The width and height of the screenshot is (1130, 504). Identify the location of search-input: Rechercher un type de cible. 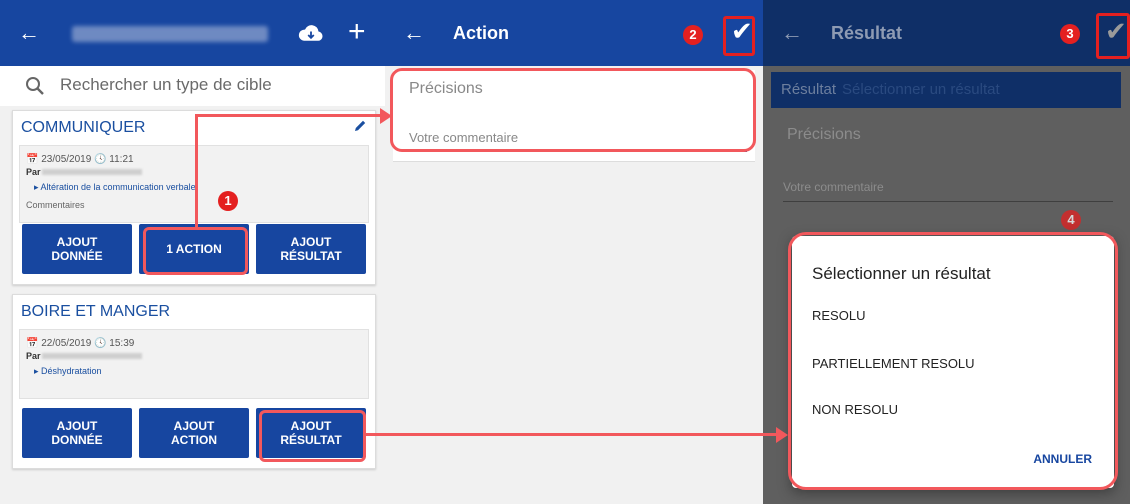
(166, 85).